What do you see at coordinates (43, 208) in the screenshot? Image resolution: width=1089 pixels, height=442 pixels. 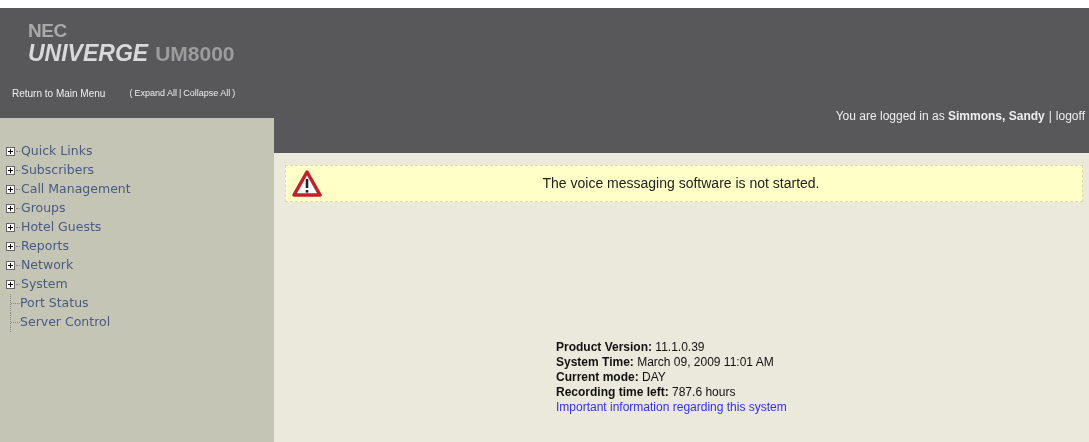 I see `sidebar-item: Groups` at bounding box center [43, 208].